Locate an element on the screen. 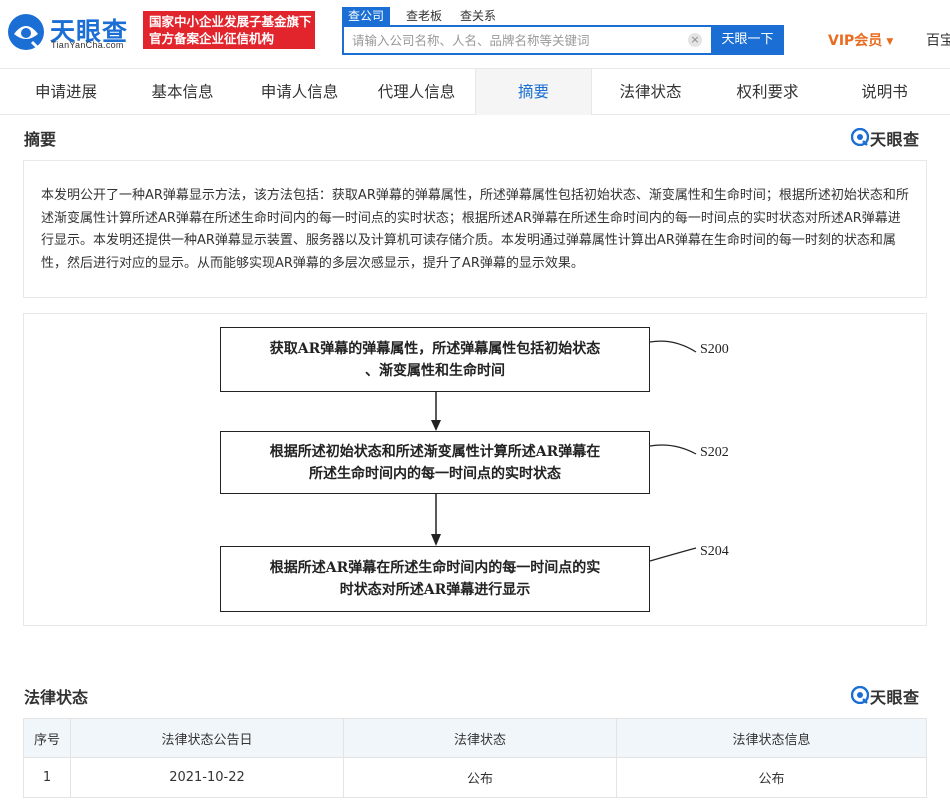 Image resolution: width=950 pixels, height=804 pixels. tab-legal-status: 法律状态 is located at coordinates (650, 92).